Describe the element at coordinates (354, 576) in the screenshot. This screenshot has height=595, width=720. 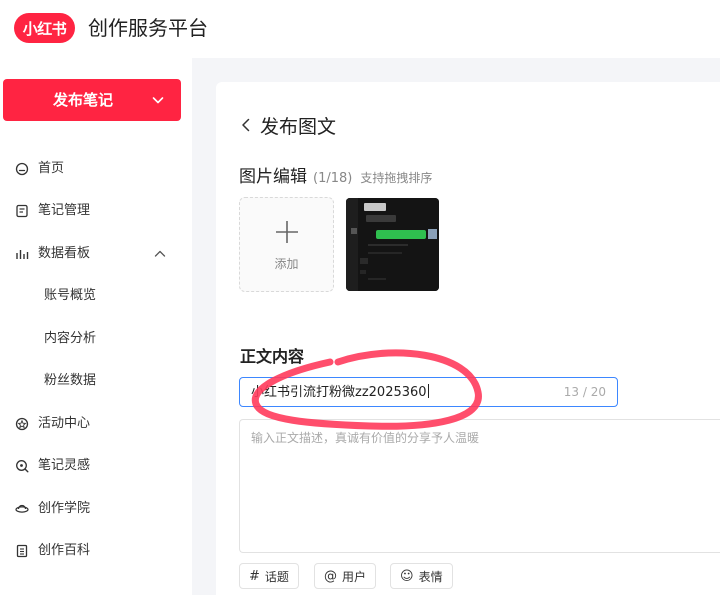
I see `mention-label: 用户` at that location.